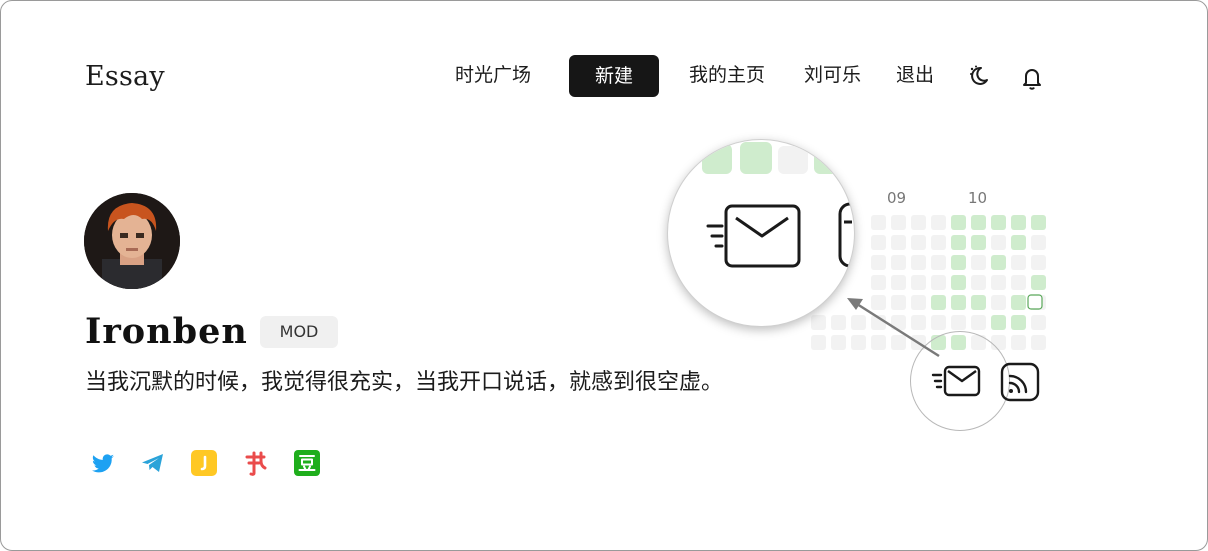  I want to click on zoom-arrow, so click(893, 328).